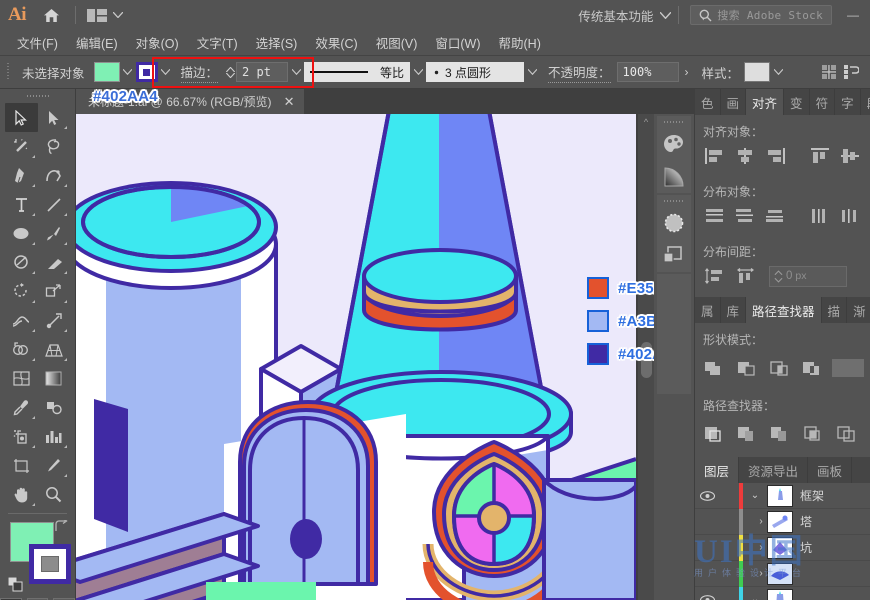 The image size is (870, 600). I want to click on tab-pathfinder: 路径查找器, so click(784, 310).